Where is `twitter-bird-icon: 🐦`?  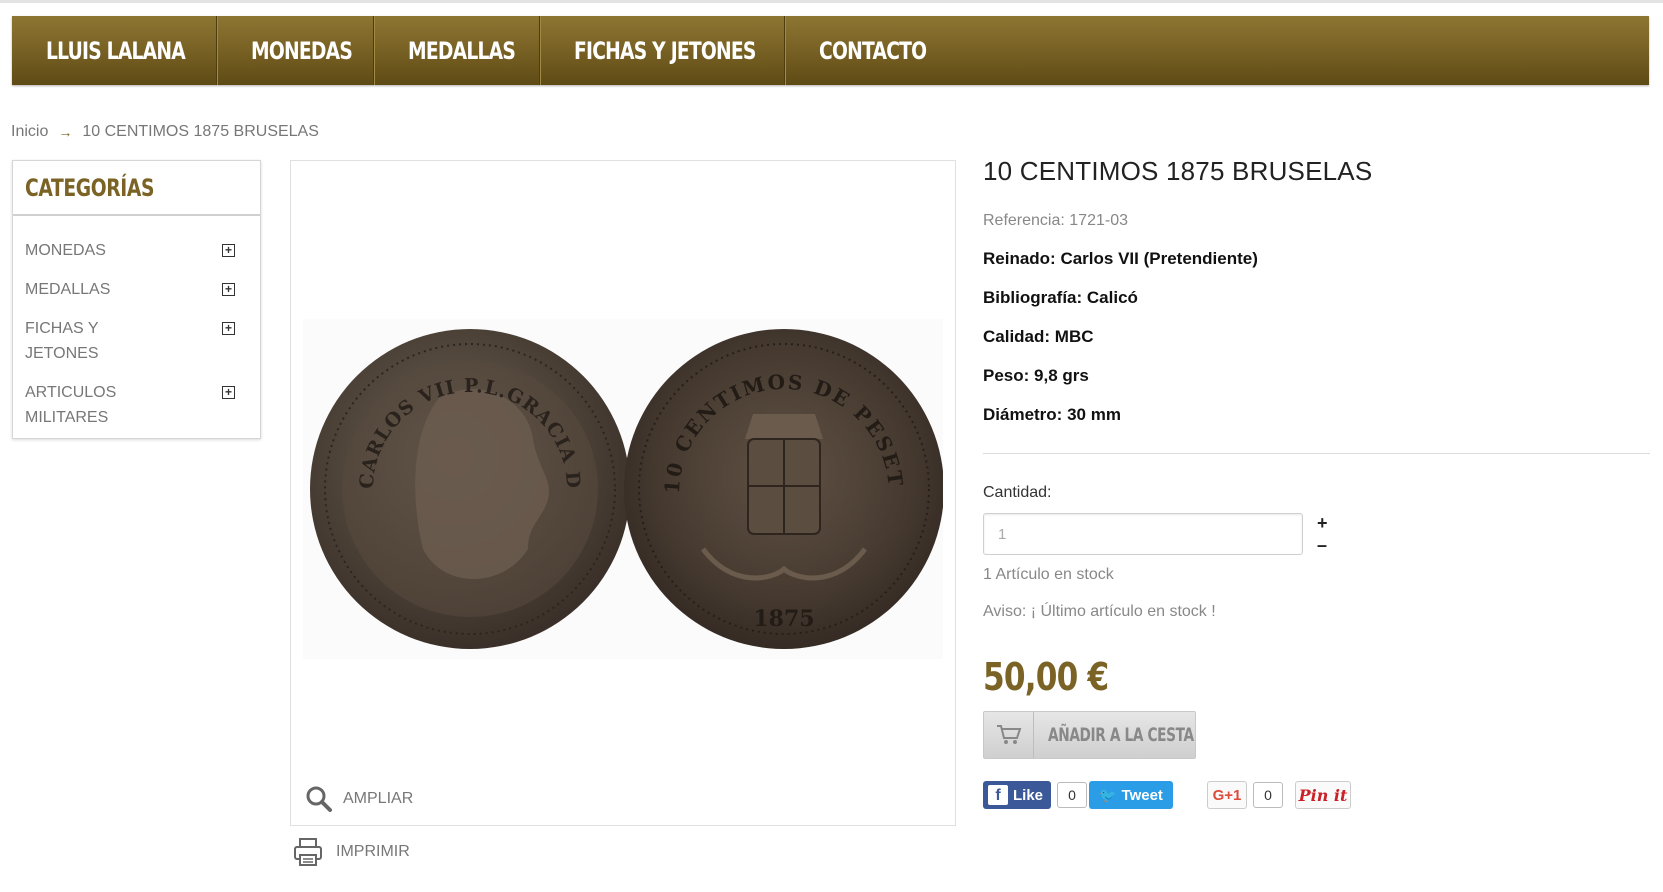 twitter-bird-icon: 🐦 is located at coordinates (1108, 794).